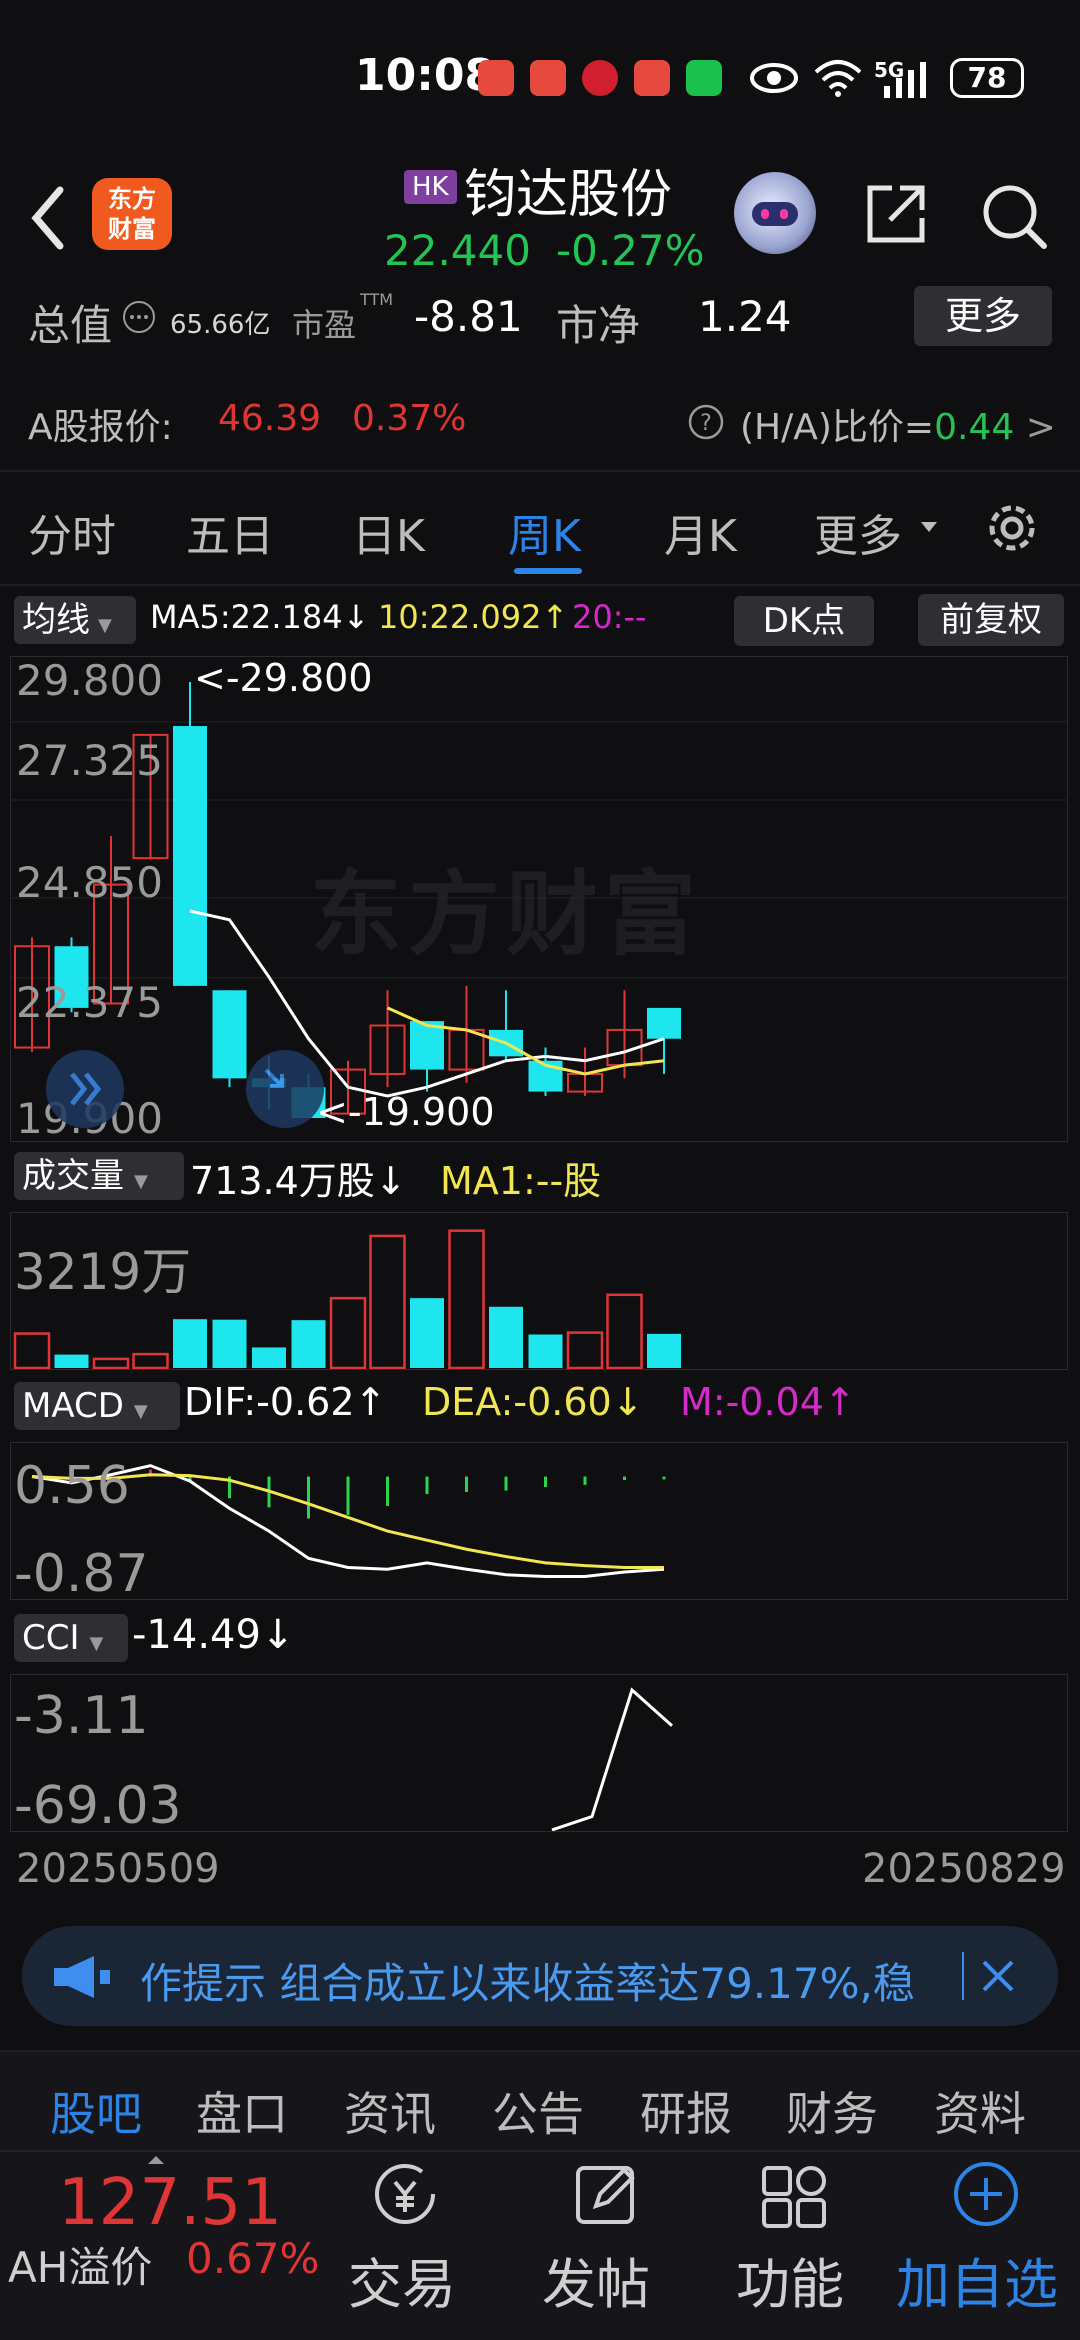  Describe the element at coordinates (596, 2284) in the screenshot. I see `post-label: 发帖` at that location.